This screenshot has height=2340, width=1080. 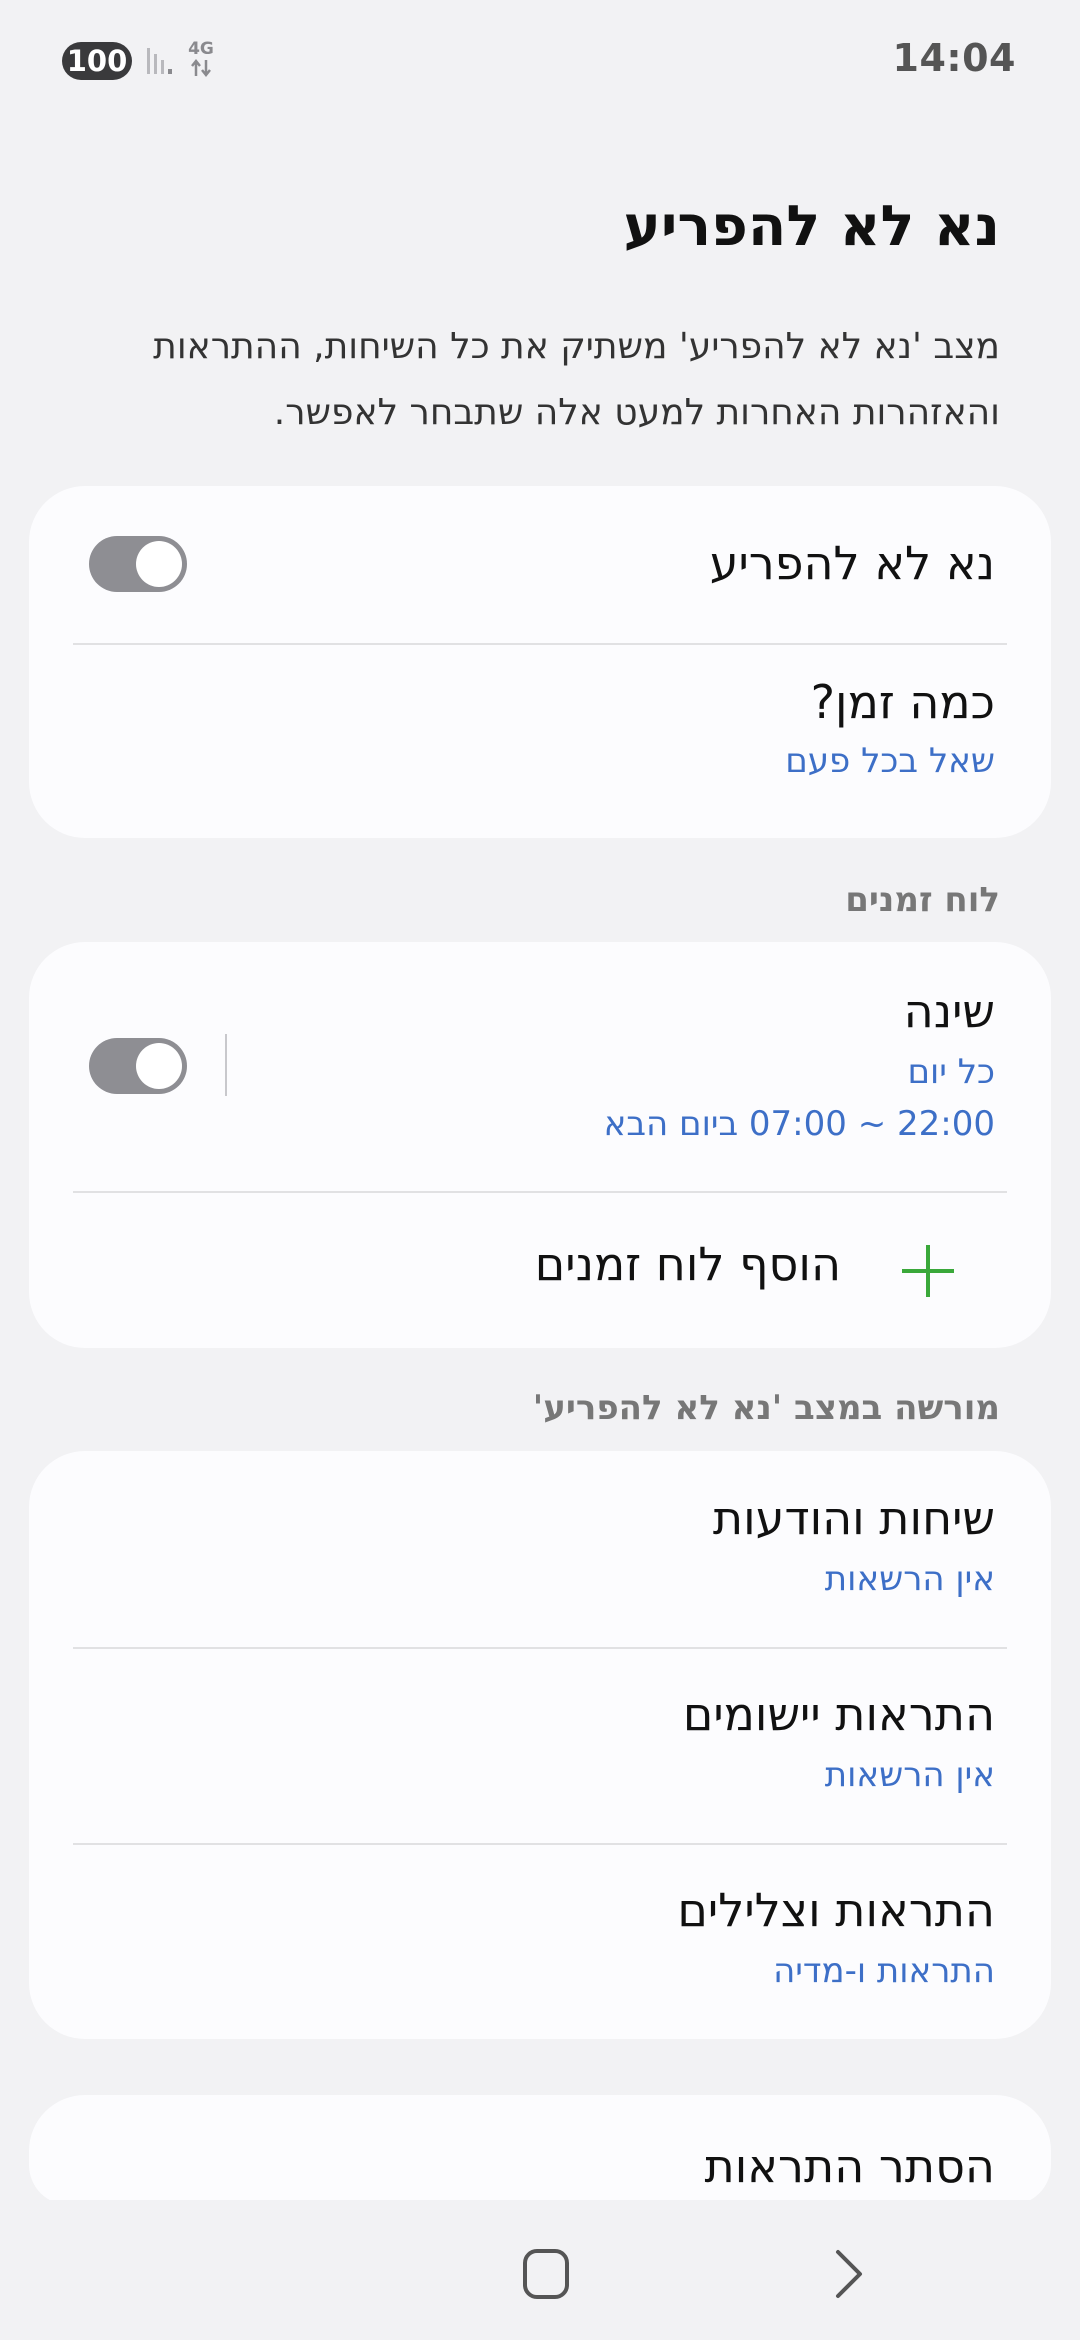 I want to click on hide-notifications-row: הסתר התראות, so click(x=540, y=2150).